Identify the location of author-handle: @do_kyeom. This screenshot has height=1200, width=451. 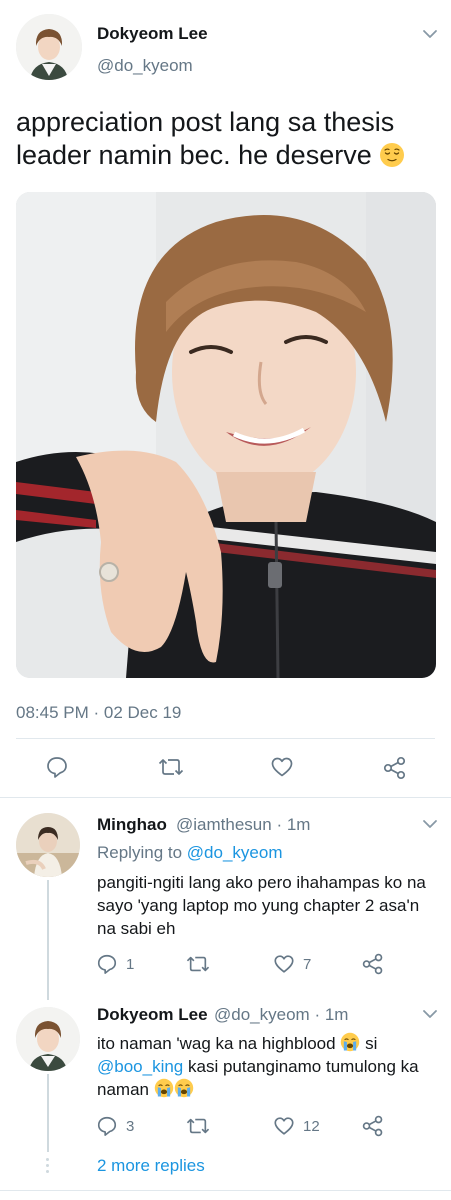
(145, 66).